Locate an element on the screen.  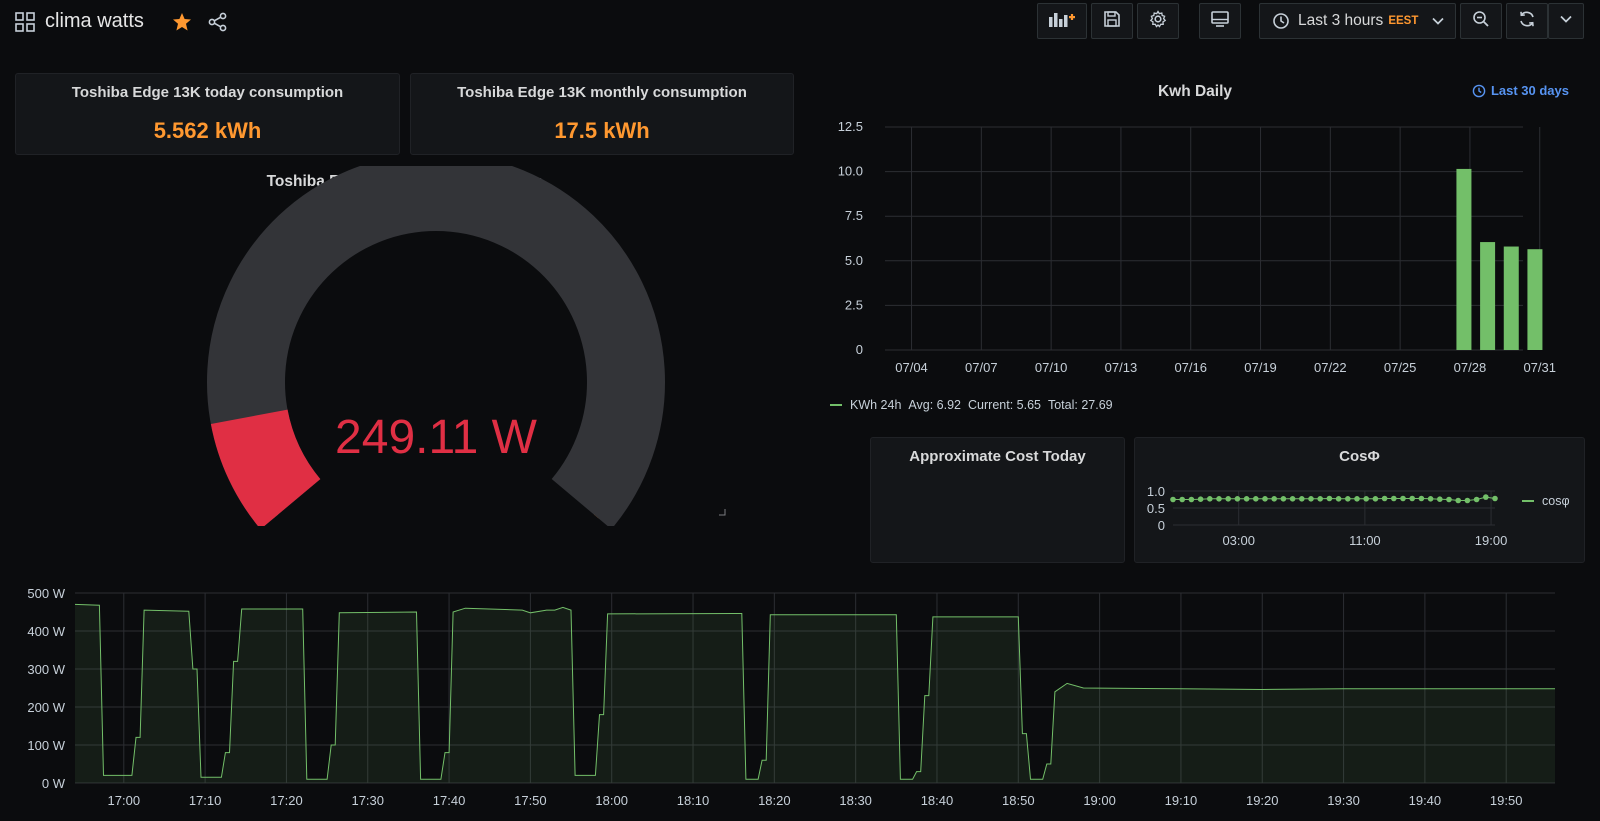
dashboard-settings-button is located at coordinates (1158, 21).